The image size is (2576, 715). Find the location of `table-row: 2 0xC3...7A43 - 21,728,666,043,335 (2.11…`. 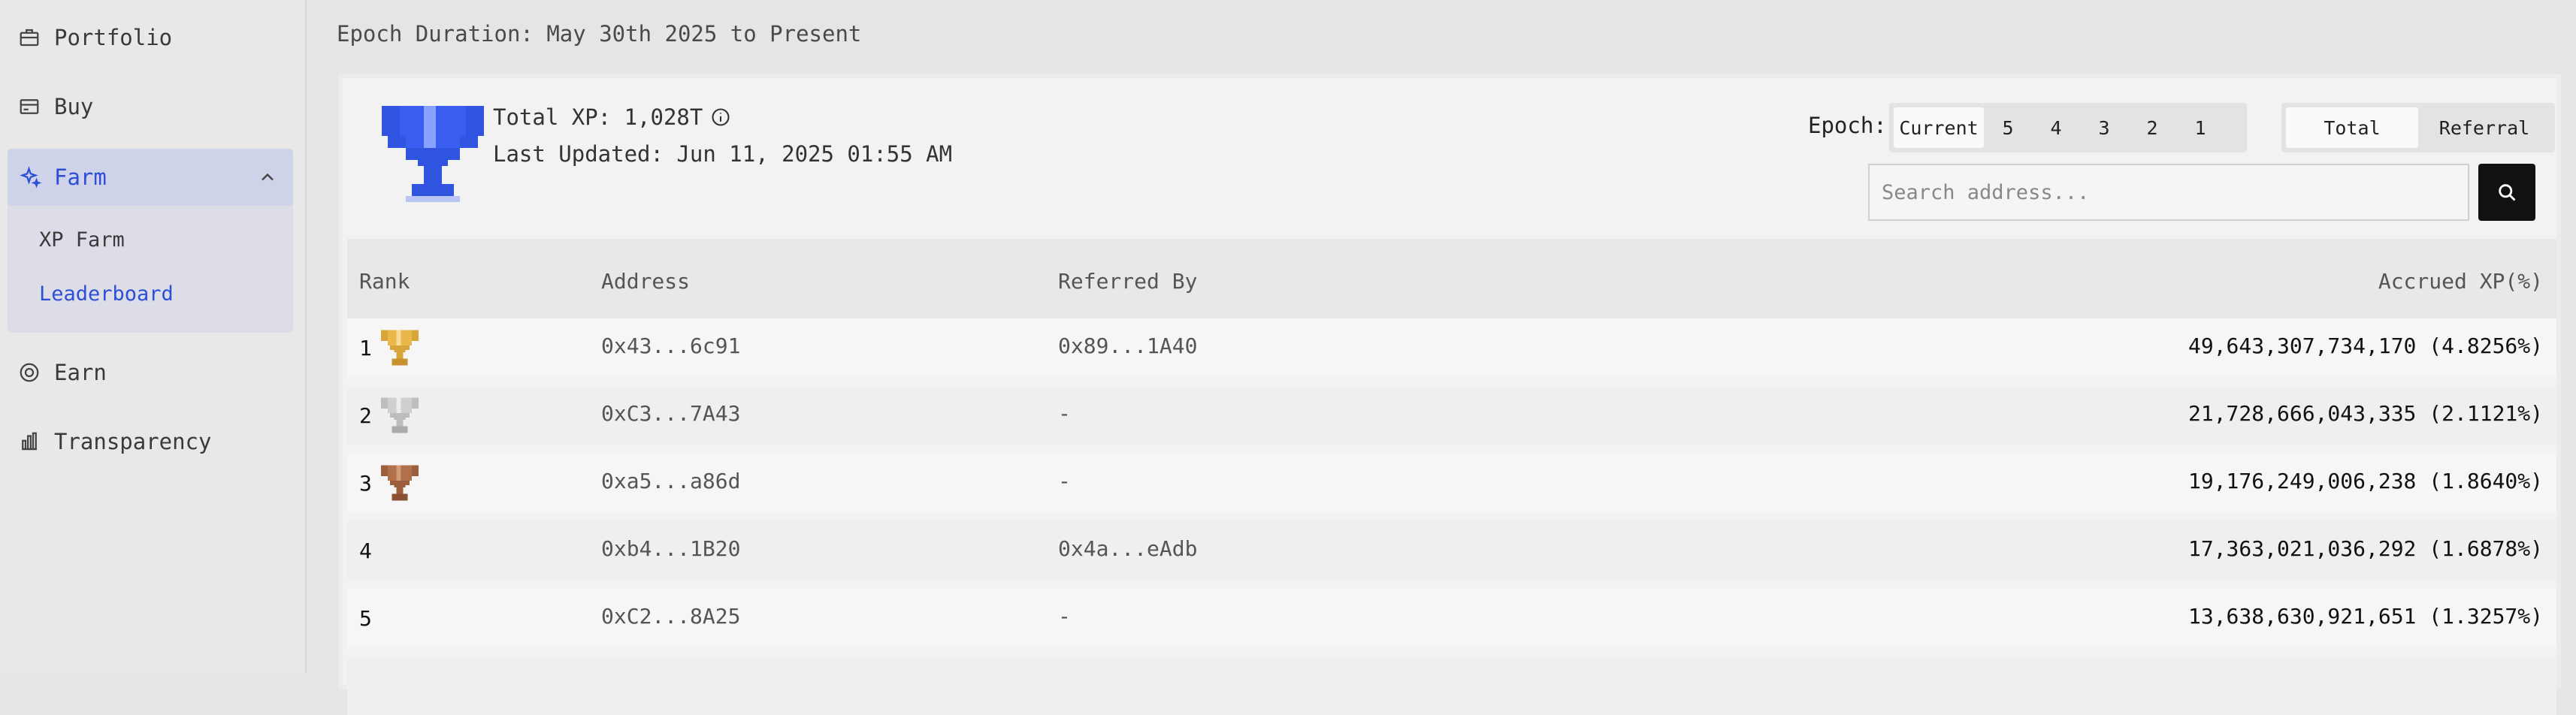

table-row: 2 0xC3...7A43 - 21,728,666,043,335 (2.11… is located at coordinates (1452, 415).